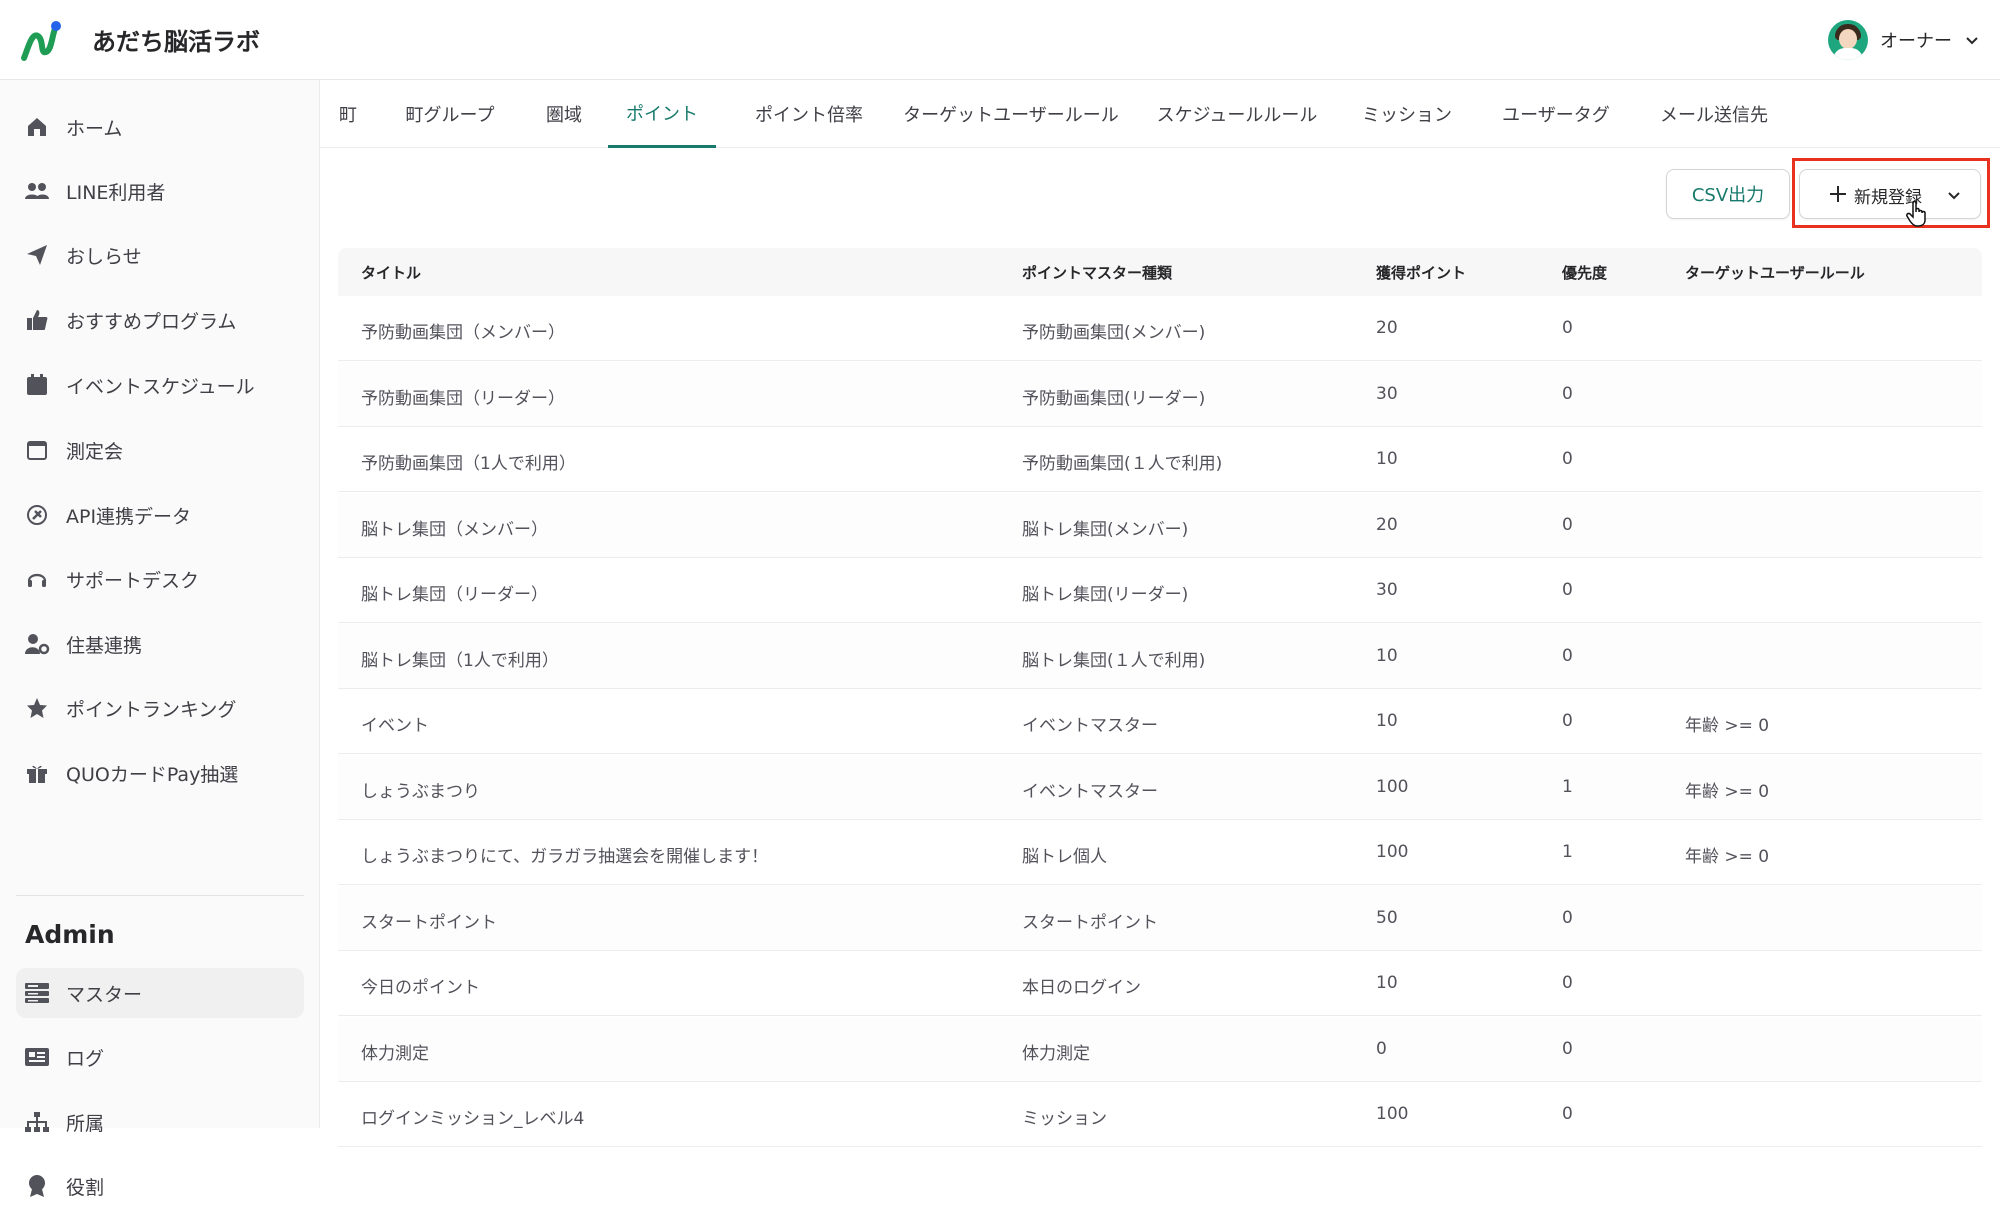 Image resolution: width=2000 pixels, height=1211 pixels. I want to click on table-row: ログインミッション_レベル4 ミッション 100 0, so click(1160, 1114).